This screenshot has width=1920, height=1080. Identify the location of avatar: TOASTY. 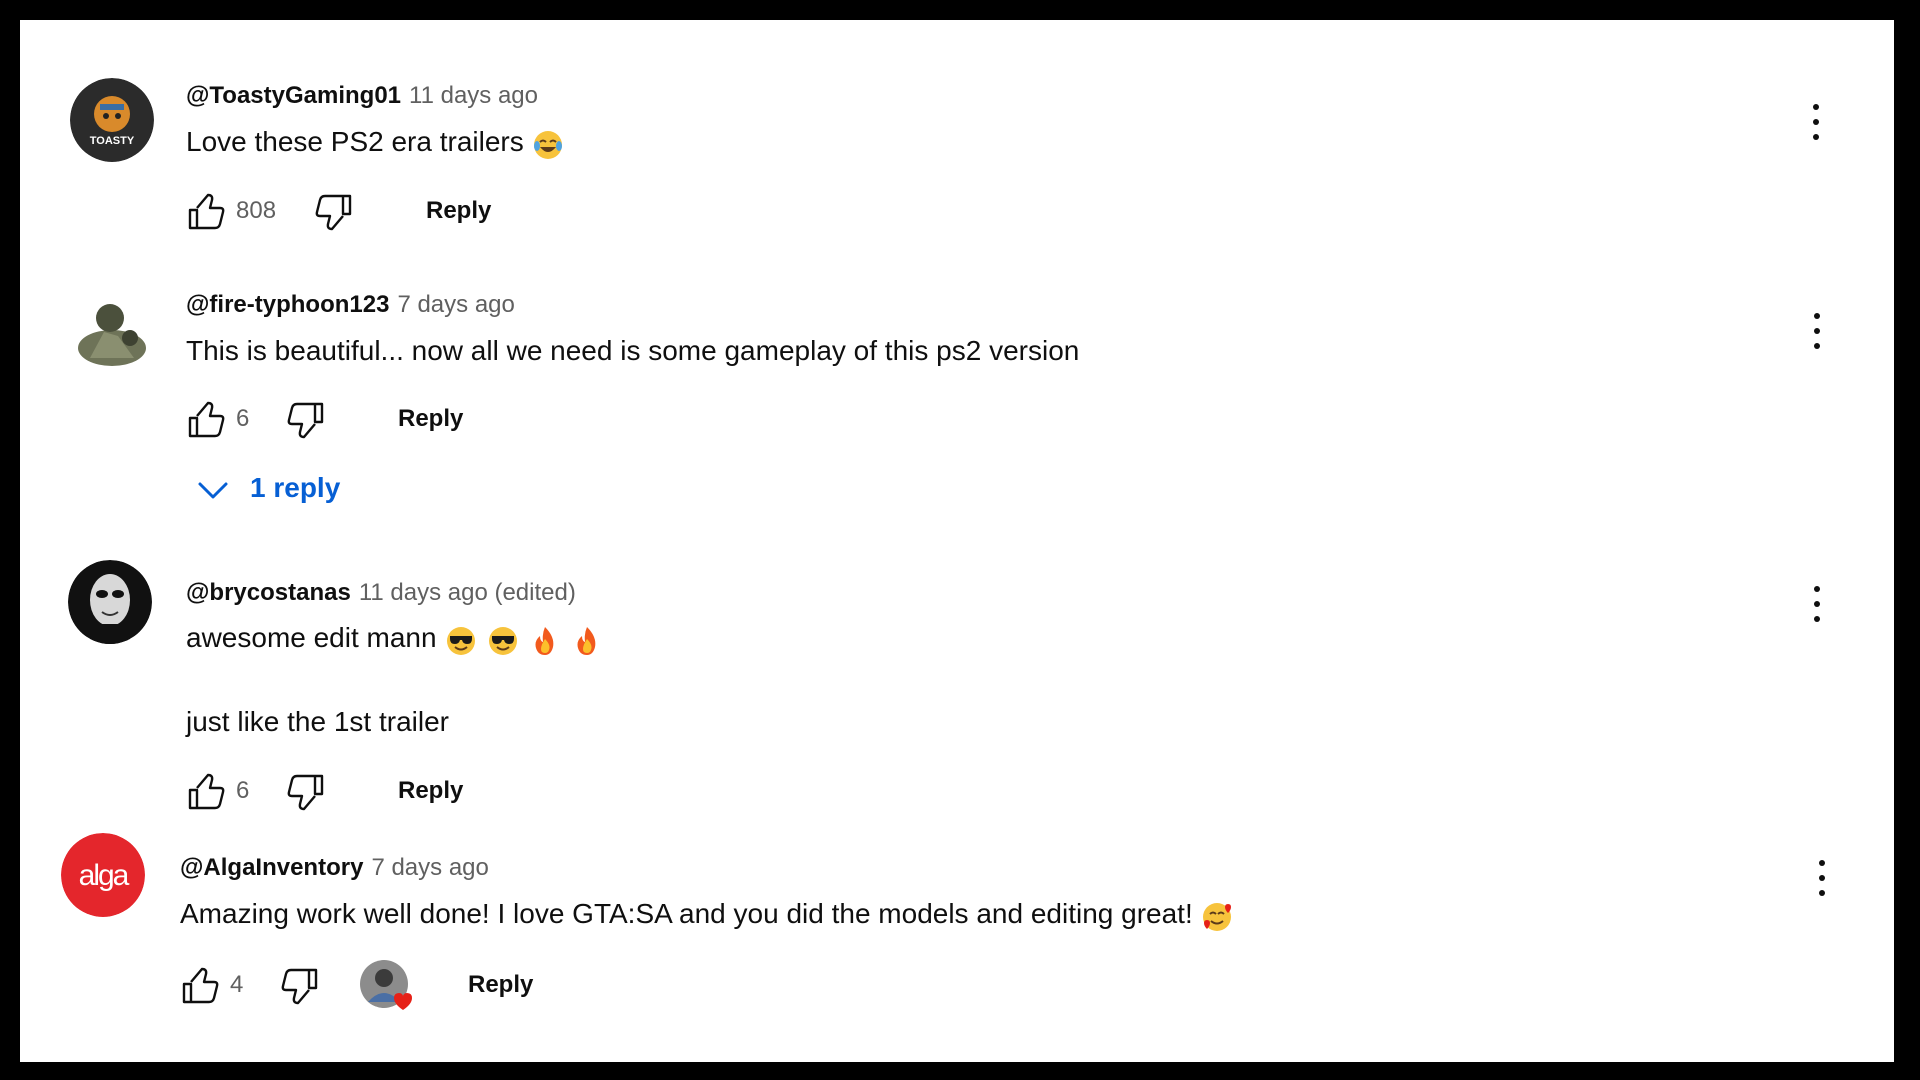
(112, 120).